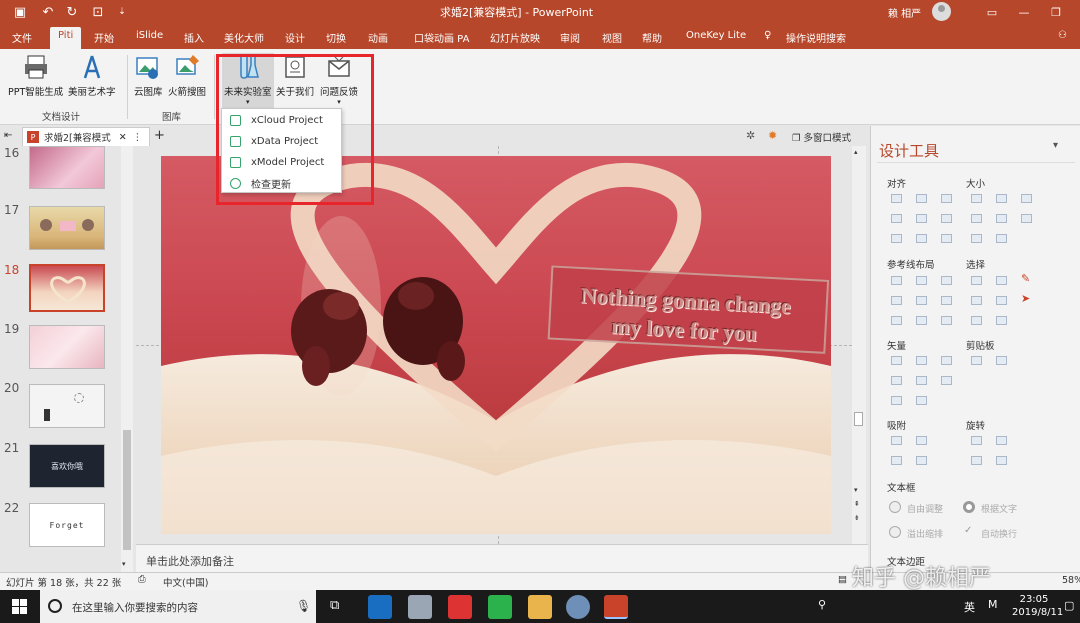 The width and height of the screenshot is (1080, 623). What do you see at coordinates (86, 136) in the screenshot?
I see `document-tab: P 求婚2[兼容模式 ✕ ⋮` at bounding box center [86, 136].